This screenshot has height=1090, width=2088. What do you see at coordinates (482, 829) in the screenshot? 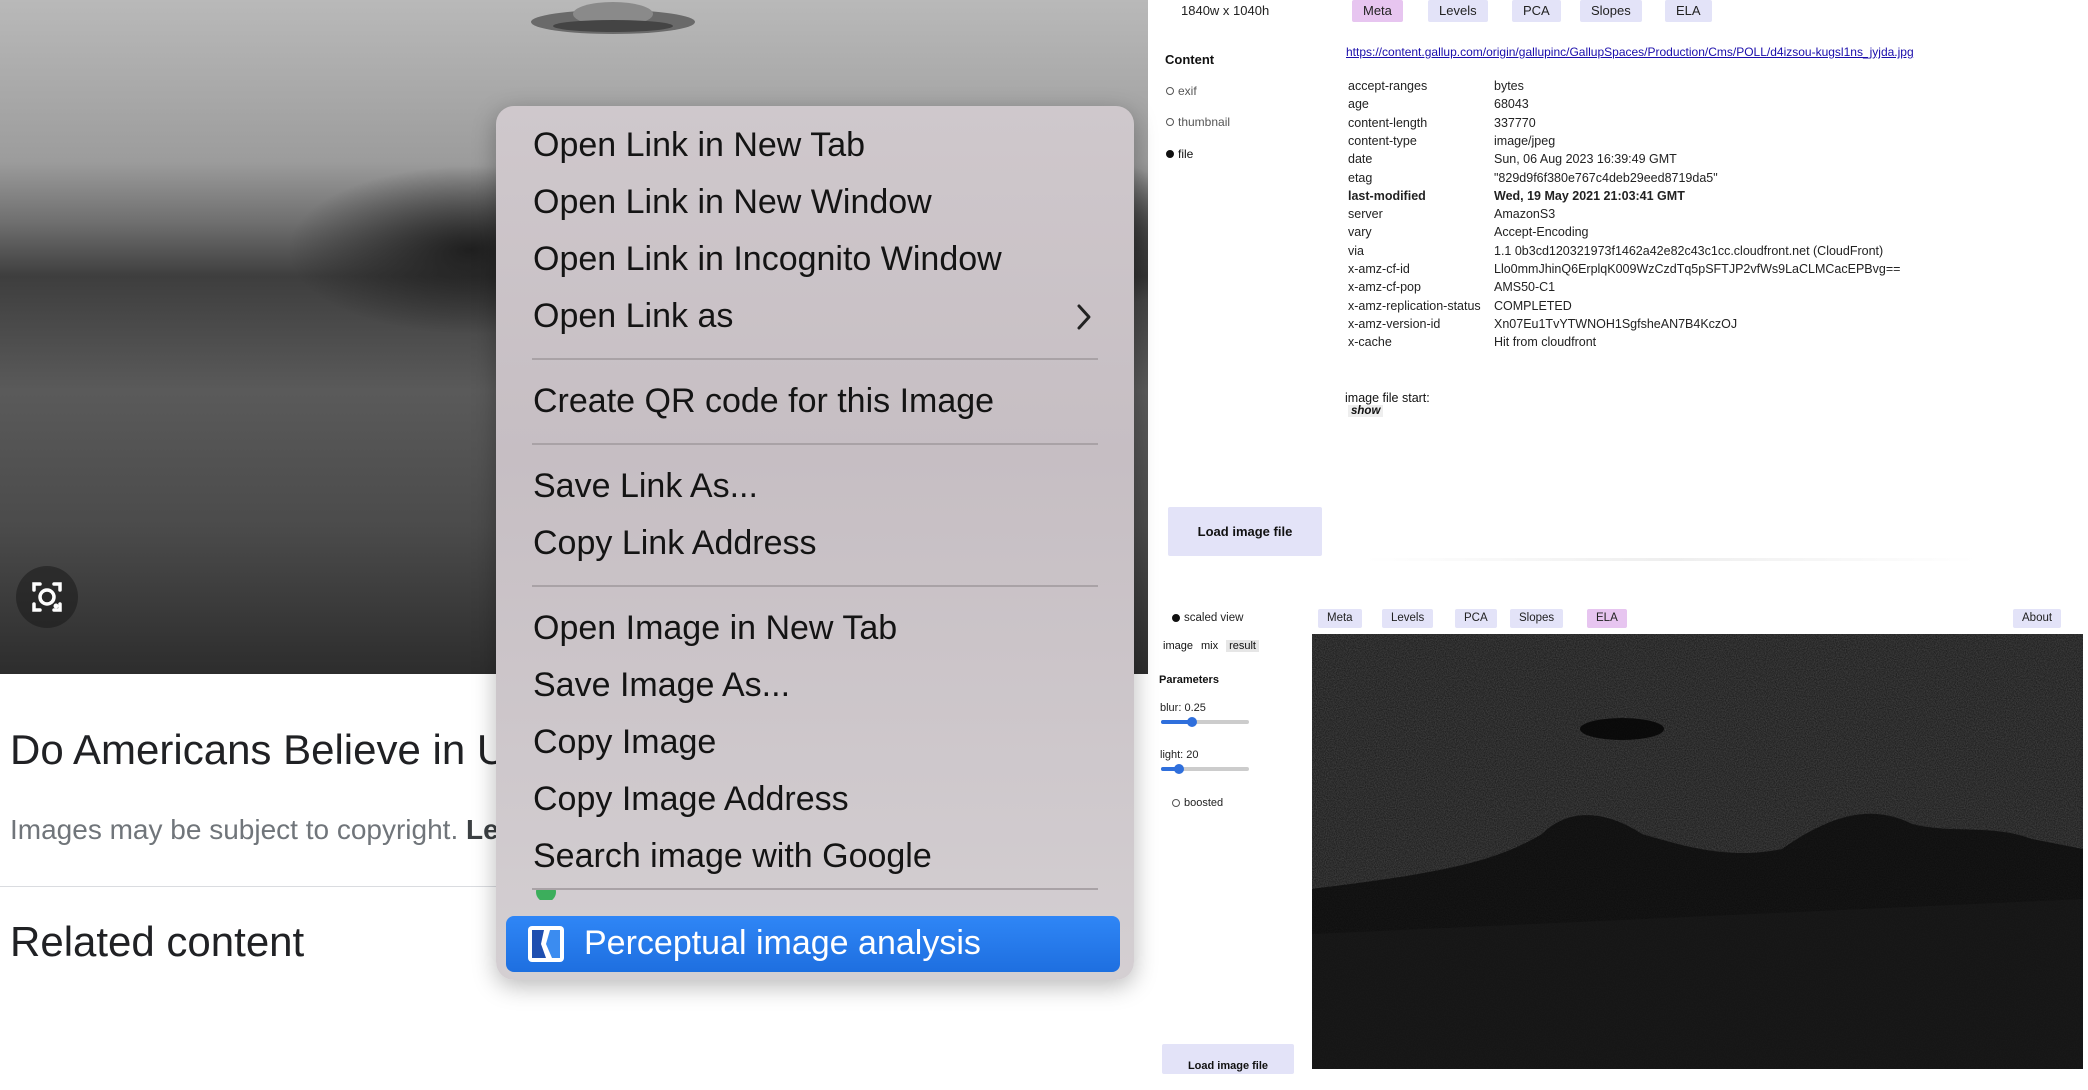
I see `learn-more-link: Le` at bounding box center [482, 829].